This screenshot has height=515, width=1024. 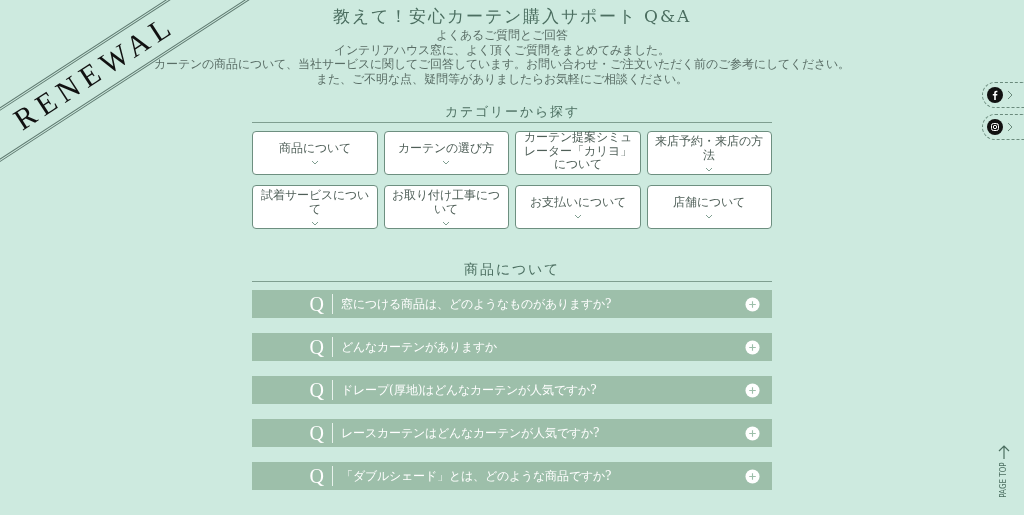 What do you see at coordinates (446, 153) in the screenshot?
I see `category-card: カーテンの選び方` at bounding box center [446, 153].